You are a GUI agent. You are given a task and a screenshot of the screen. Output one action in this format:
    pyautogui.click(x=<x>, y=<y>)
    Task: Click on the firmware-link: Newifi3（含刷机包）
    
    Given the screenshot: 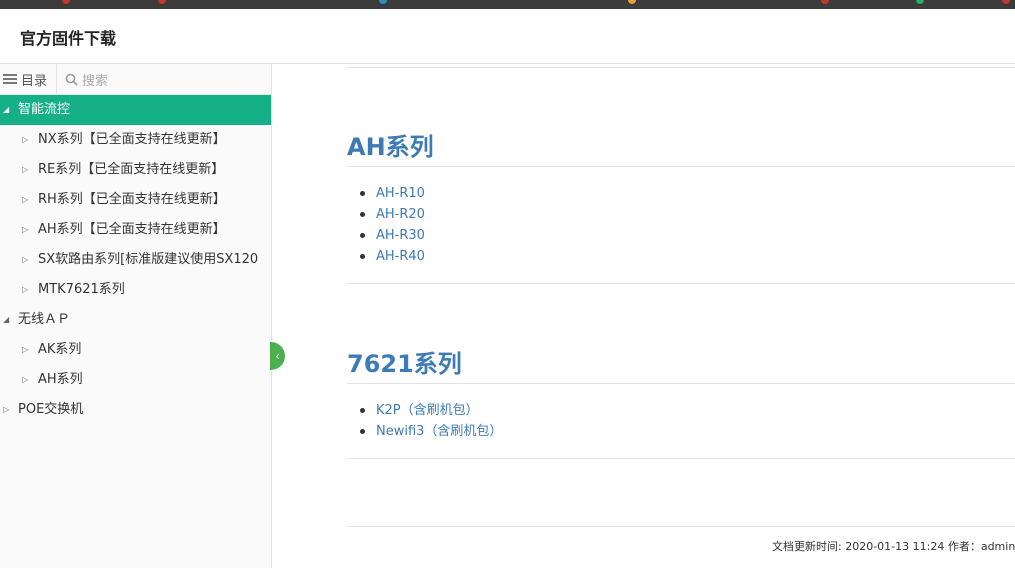 What is the action you would take?
    pyautogui.click(x=431, y=431)
    